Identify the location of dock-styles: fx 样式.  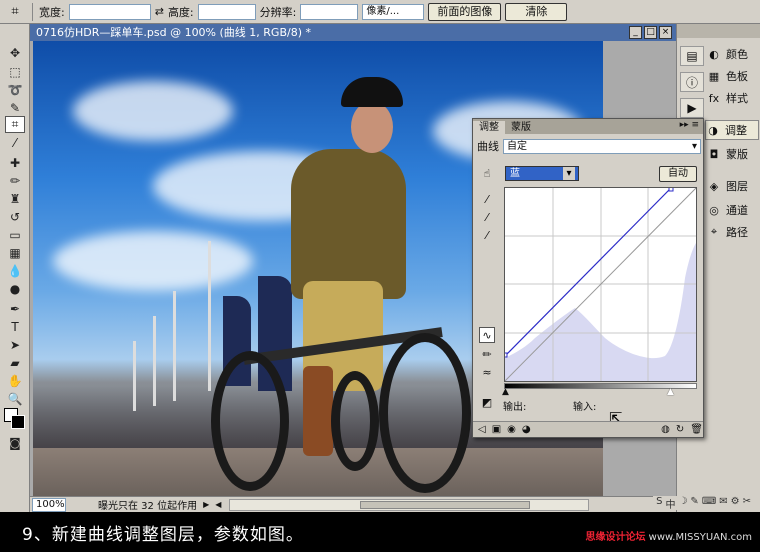
(733, 98).